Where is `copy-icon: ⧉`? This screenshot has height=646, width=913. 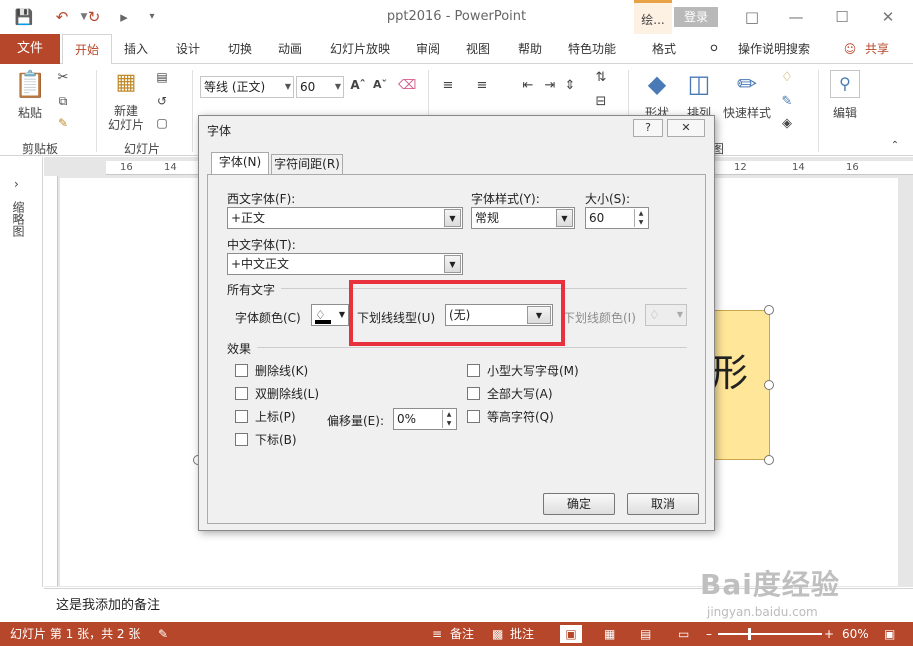
copy-icon: ⧉ is located at coordinates (63, 101).